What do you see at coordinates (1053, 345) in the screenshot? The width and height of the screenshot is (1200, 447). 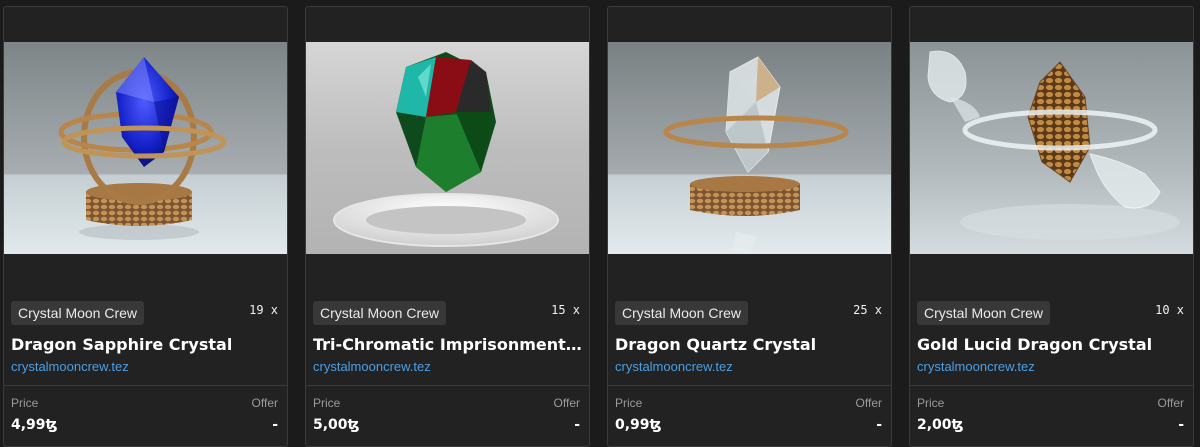 I see `nft-title: Gold Lucid Dragon Crystal` at bounding box center [1053, 345].